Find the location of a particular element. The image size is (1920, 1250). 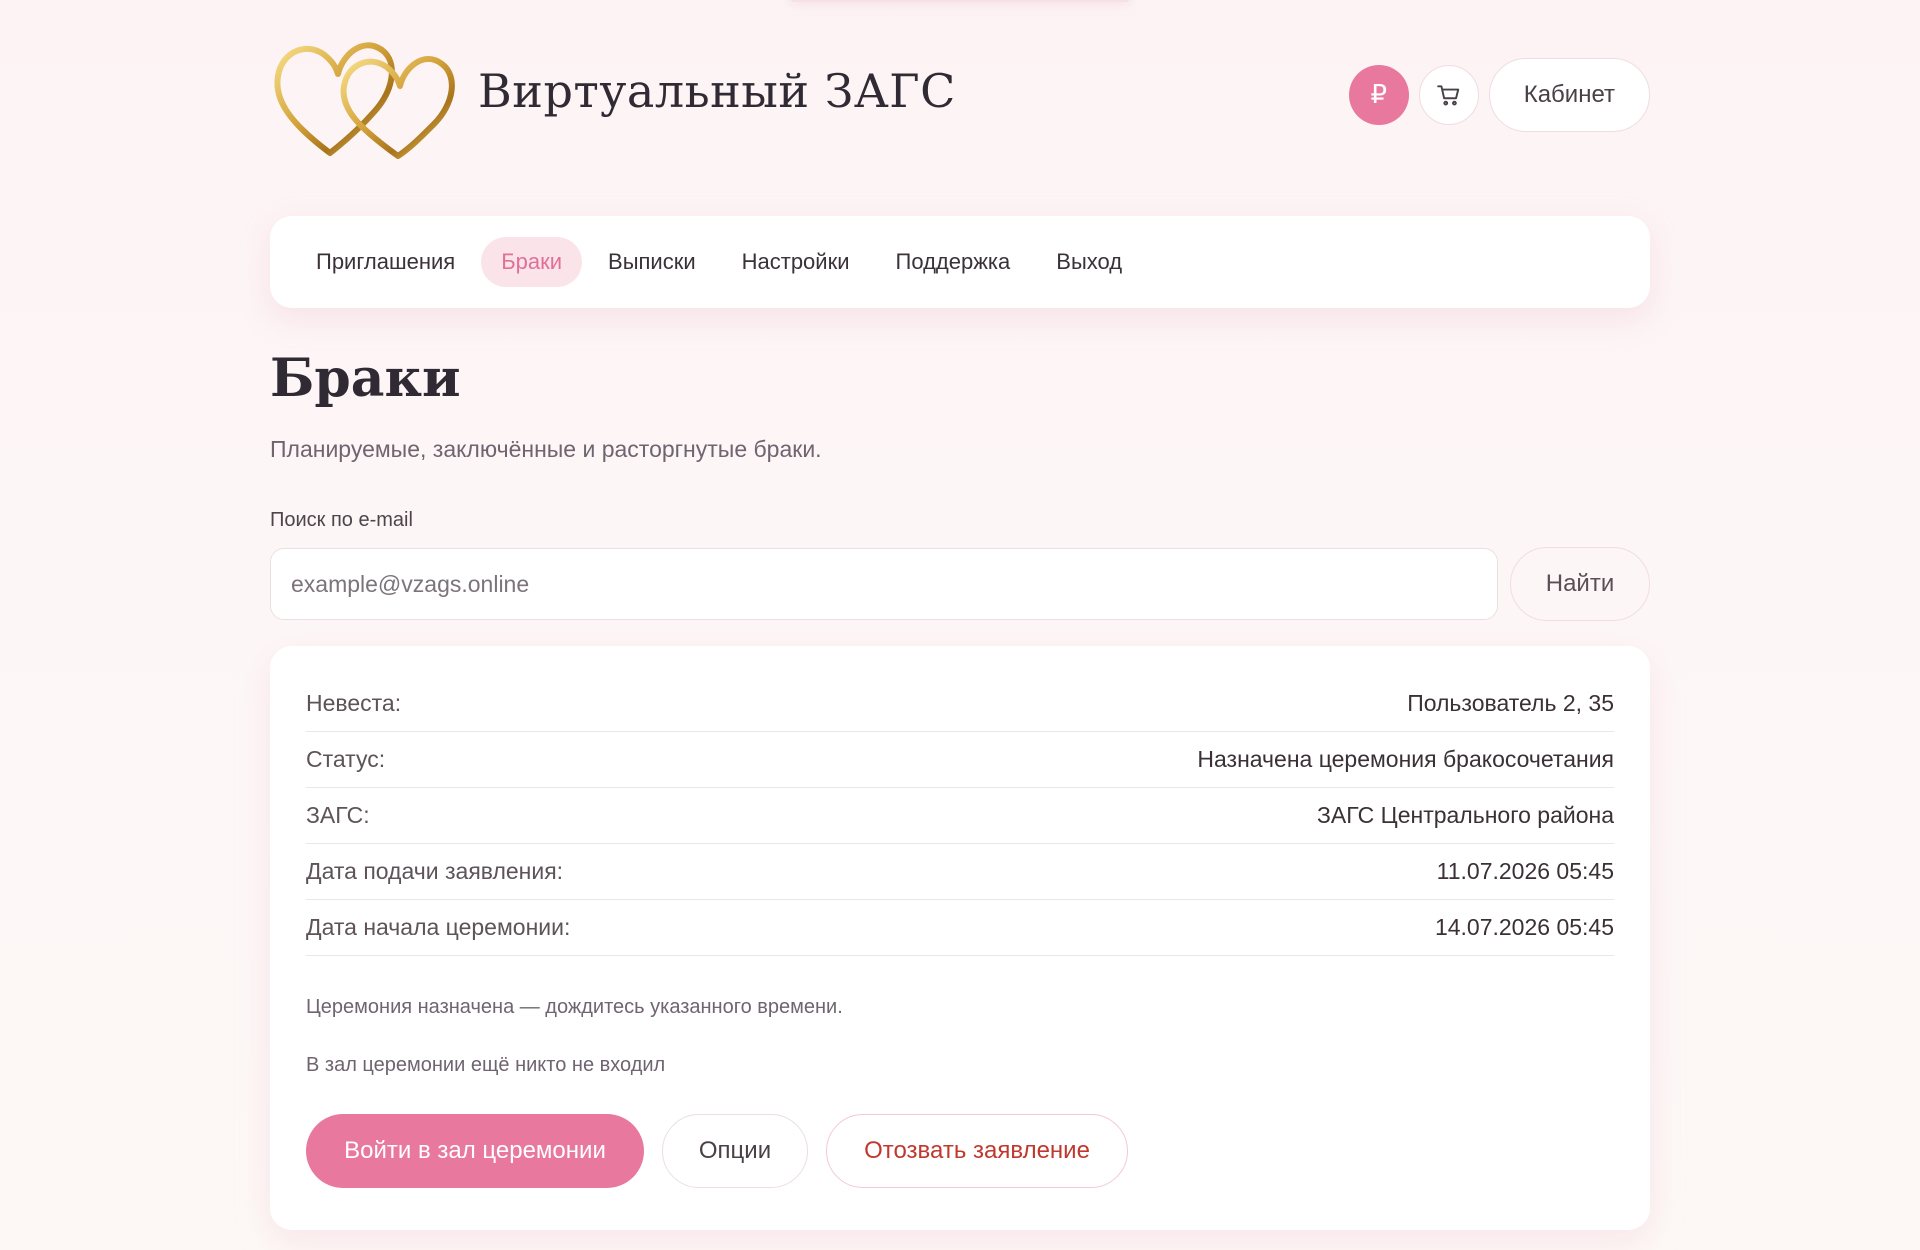

hall-status-note: В зал церемонии ещё никто не входил is located at coordinates (486, 1065).